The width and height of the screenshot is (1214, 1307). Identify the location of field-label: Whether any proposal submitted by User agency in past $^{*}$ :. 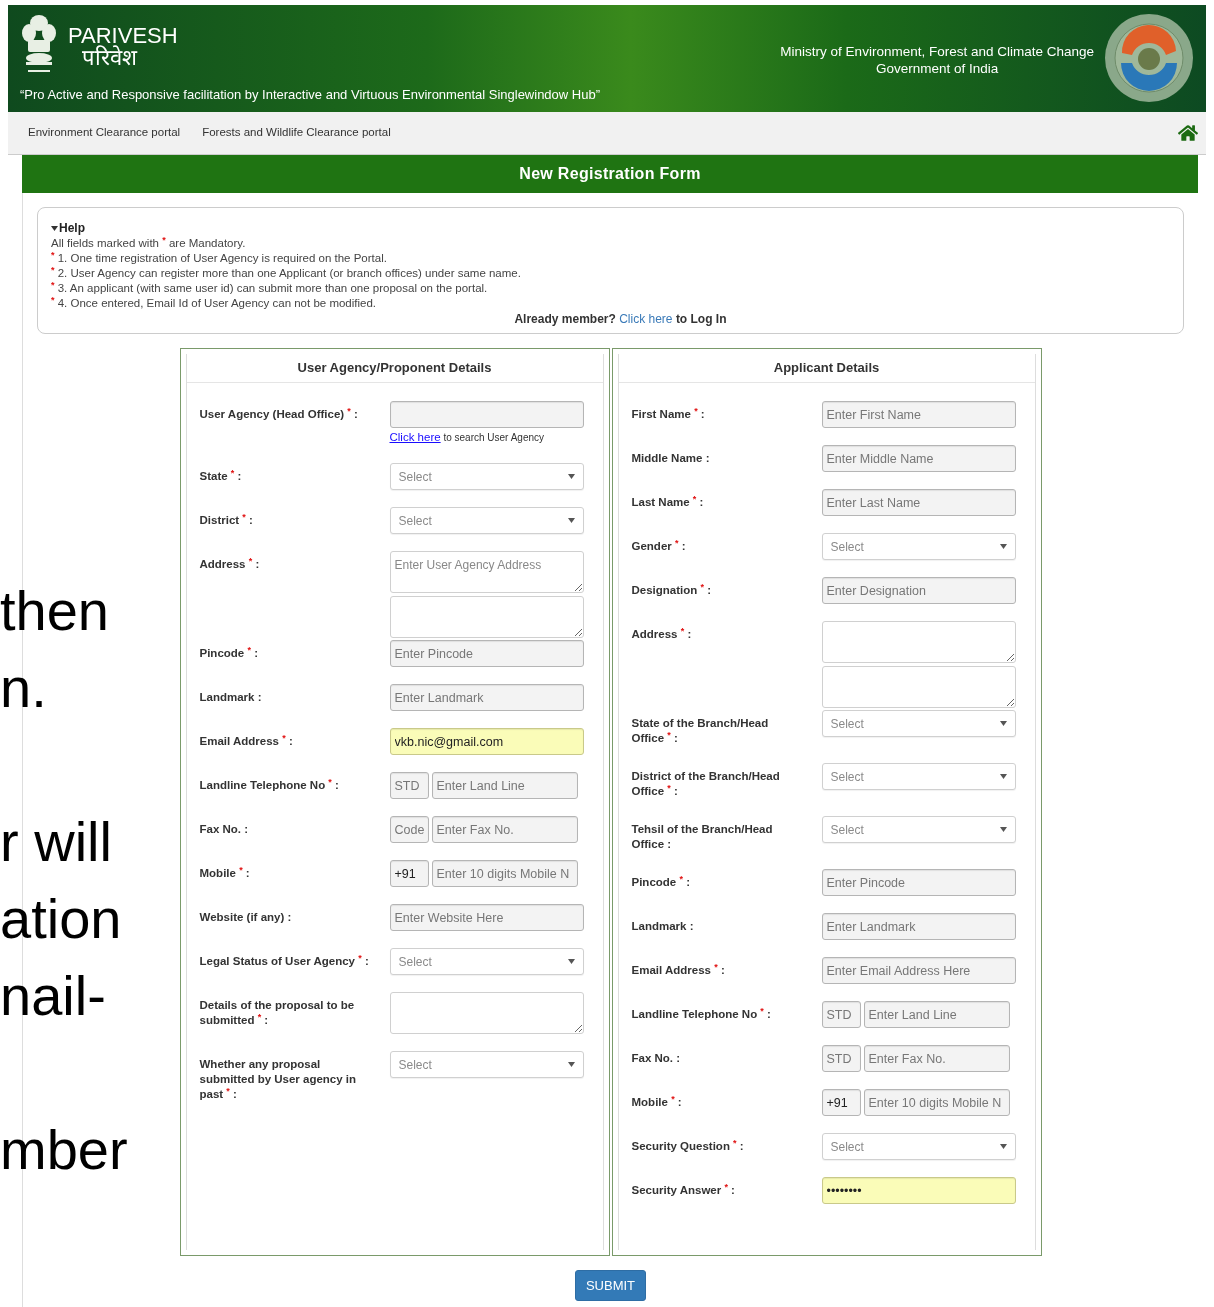
(278, 1079).